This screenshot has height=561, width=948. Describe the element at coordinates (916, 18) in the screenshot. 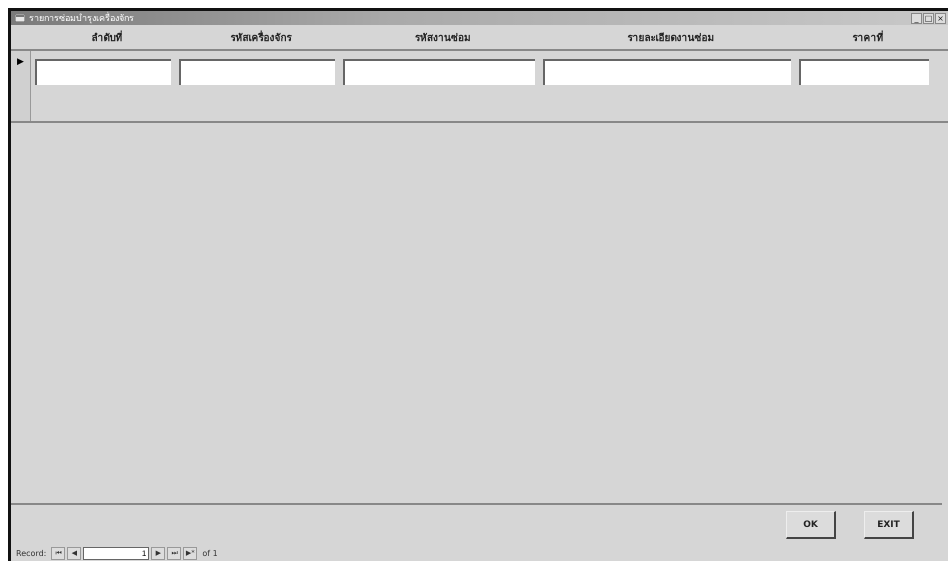

I see `window-control-button: _` at that location.